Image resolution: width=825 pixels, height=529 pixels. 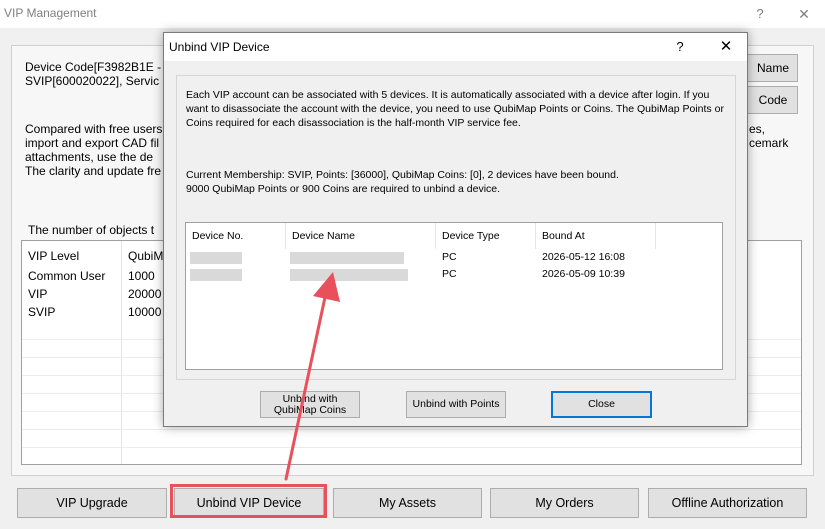 What do you see at coordinates (54, 256) in the screenshot?
I see `header-vip-level: VIP Level` at bounding box center [54, 256].